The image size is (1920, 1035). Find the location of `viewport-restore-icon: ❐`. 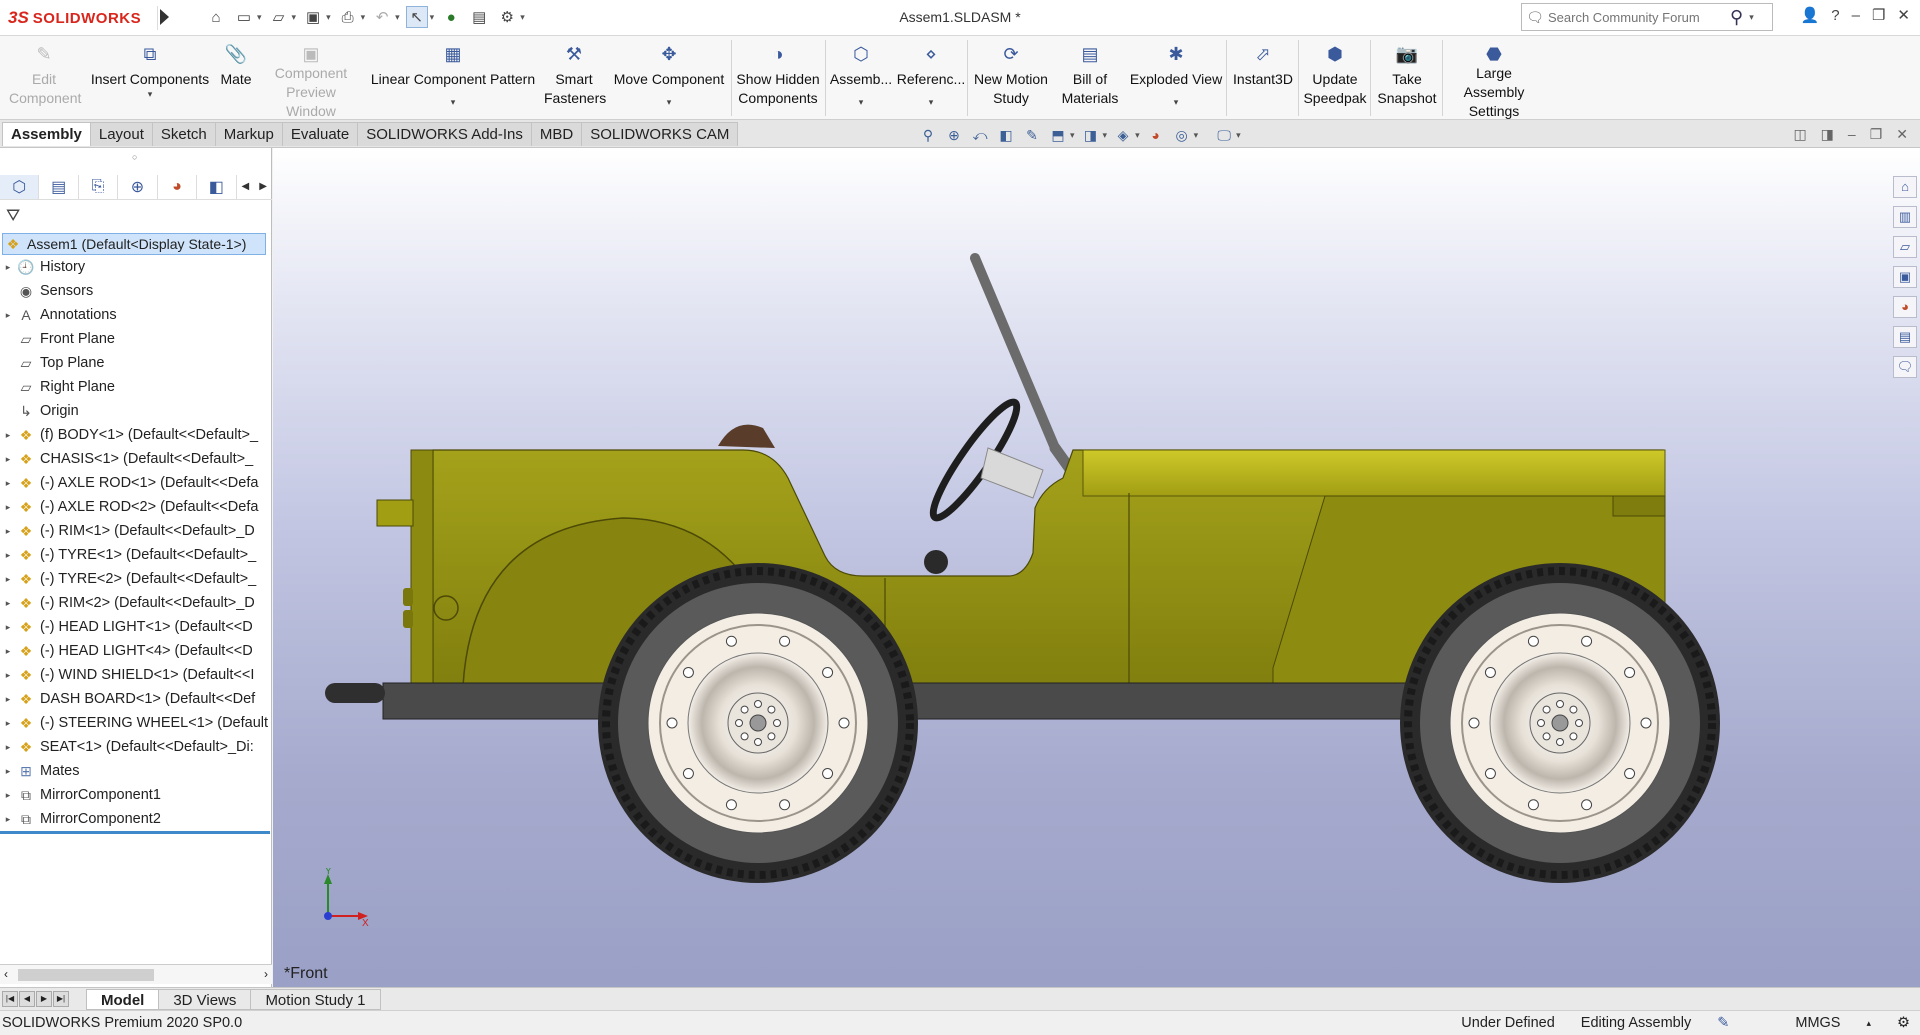

viewport-restore-icon: ❐ is located at coordinates (1876, 134).